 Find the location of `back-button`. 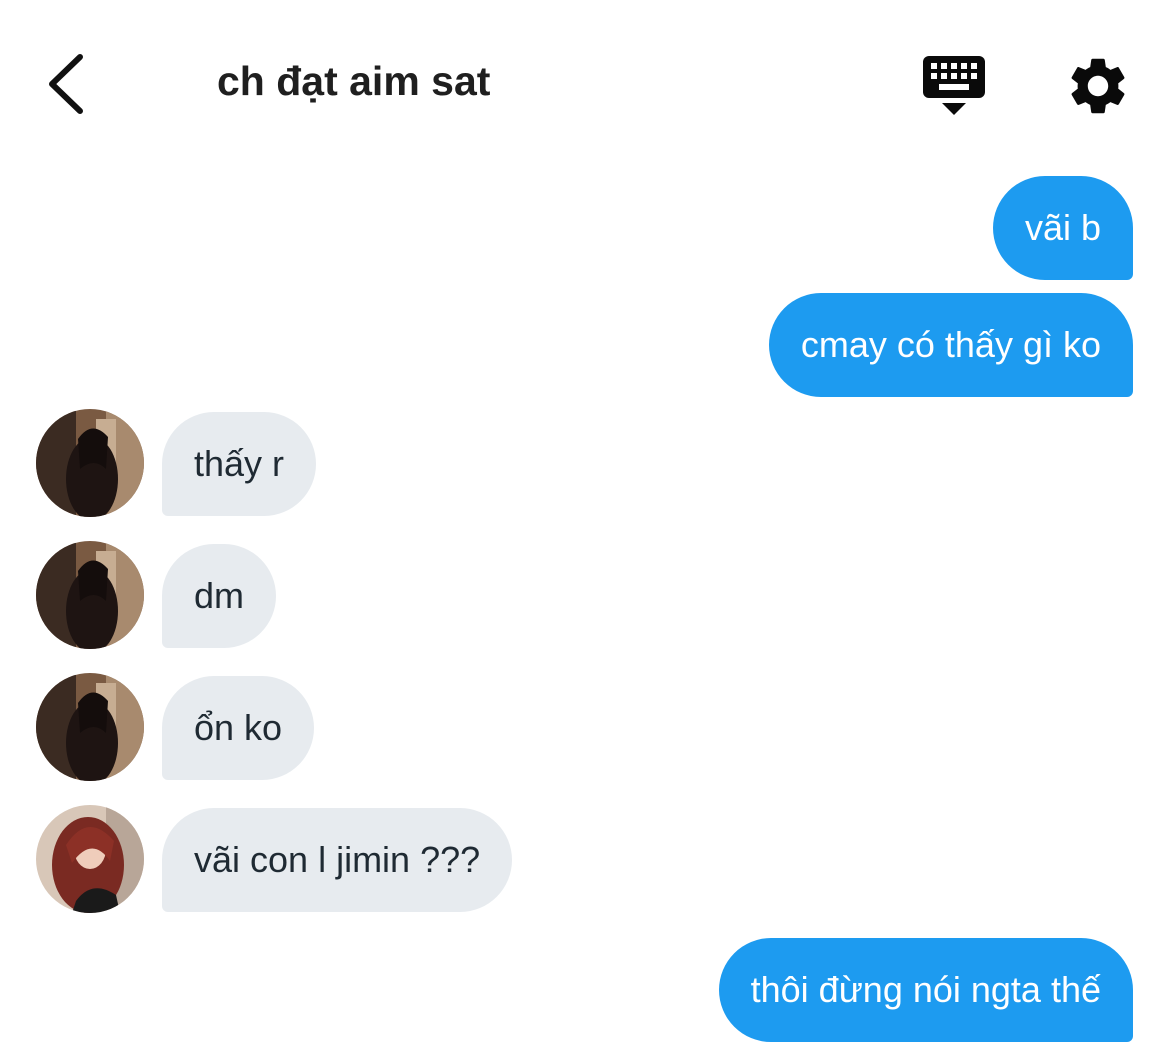

back-button is located at coordinates (68, 83).